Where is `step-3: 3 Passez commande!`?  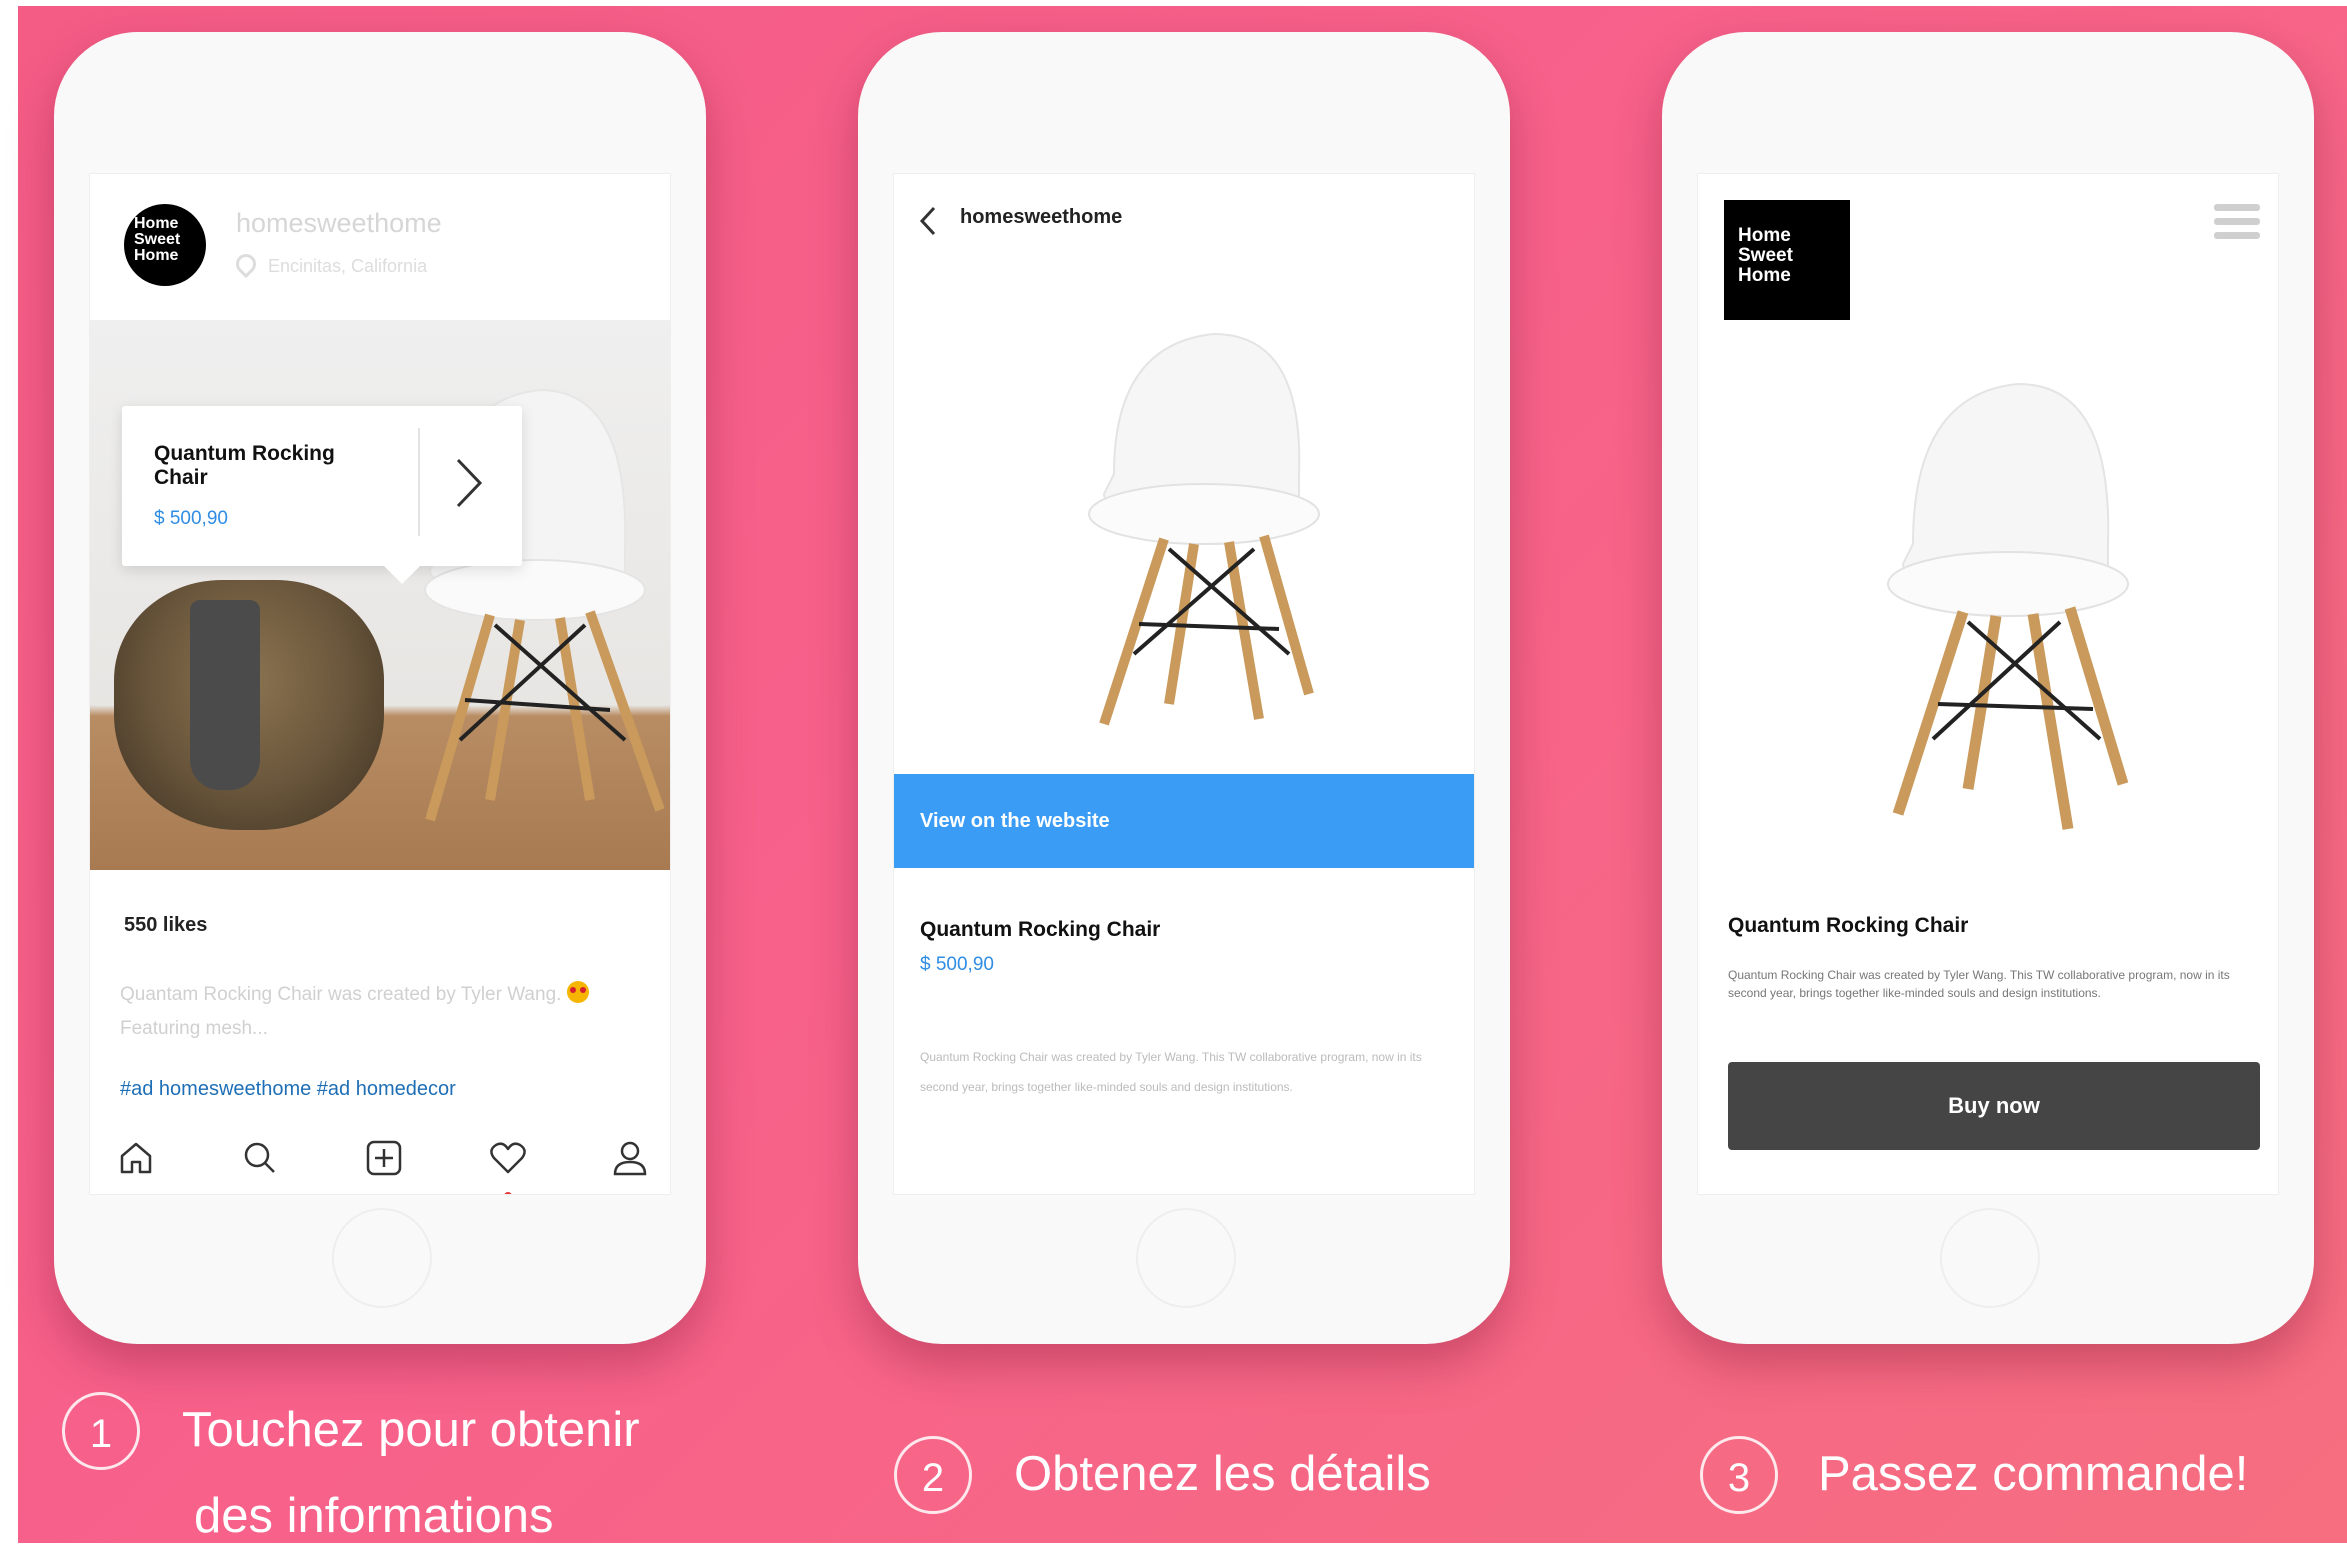 step-3: 3 Passez commande! is located at coordinates (2020, 1481).